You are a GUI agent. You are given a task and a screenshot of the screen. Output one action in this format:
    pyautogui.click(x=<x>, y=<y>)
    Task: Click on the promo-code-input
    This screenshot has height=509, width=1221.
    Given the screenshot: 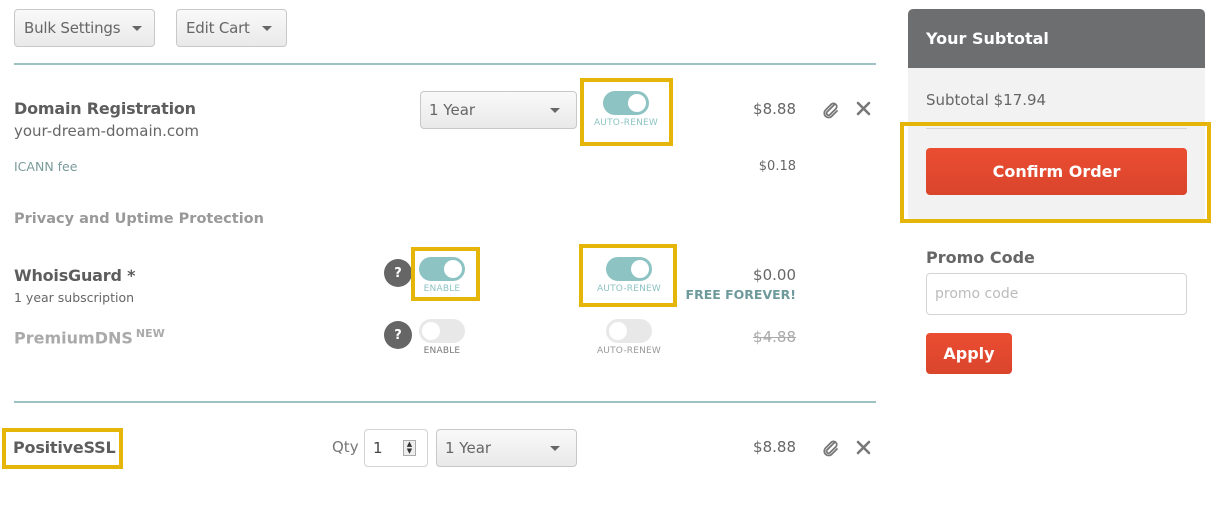 What is the action you would take?
    pyautogui.click(x=1056, y=294)
    